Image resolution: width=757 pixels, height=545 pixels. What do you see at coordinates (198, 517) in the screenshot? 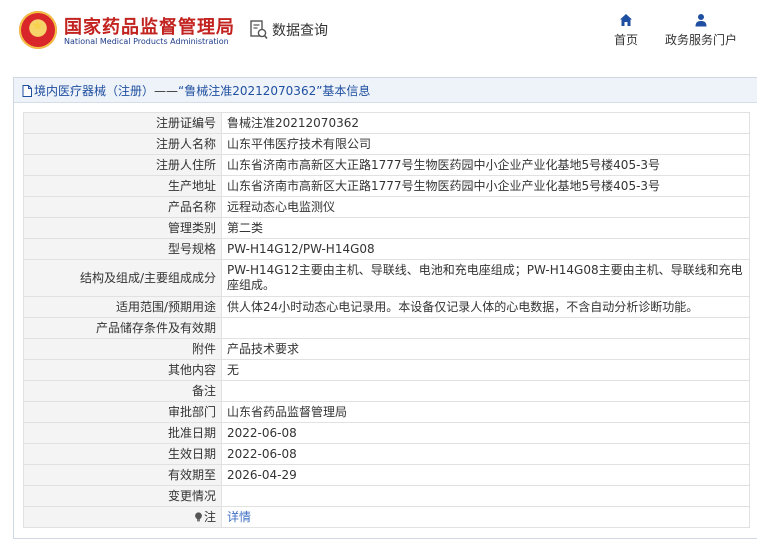
I see `lightbulb-icon` at bounding box center [198, 517].